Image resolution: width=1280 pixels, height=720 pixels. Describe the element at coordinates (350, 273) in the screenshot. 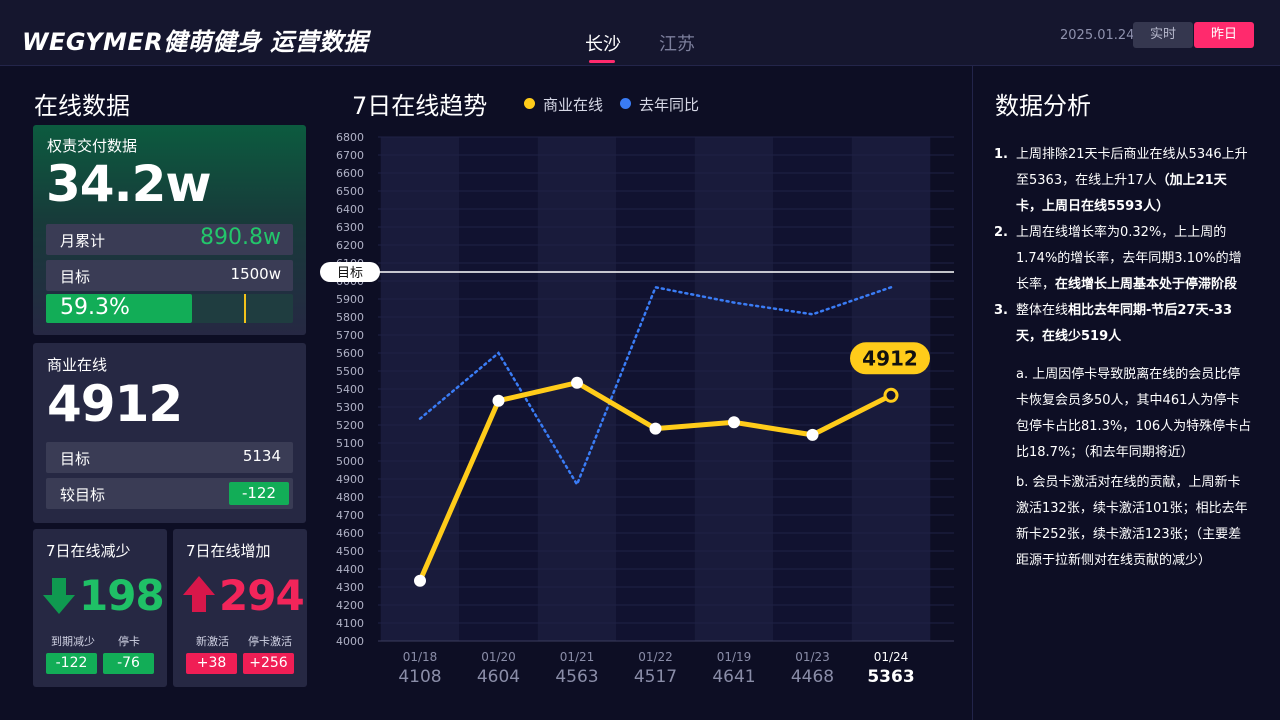

I see `target-label: 目标` at that location.